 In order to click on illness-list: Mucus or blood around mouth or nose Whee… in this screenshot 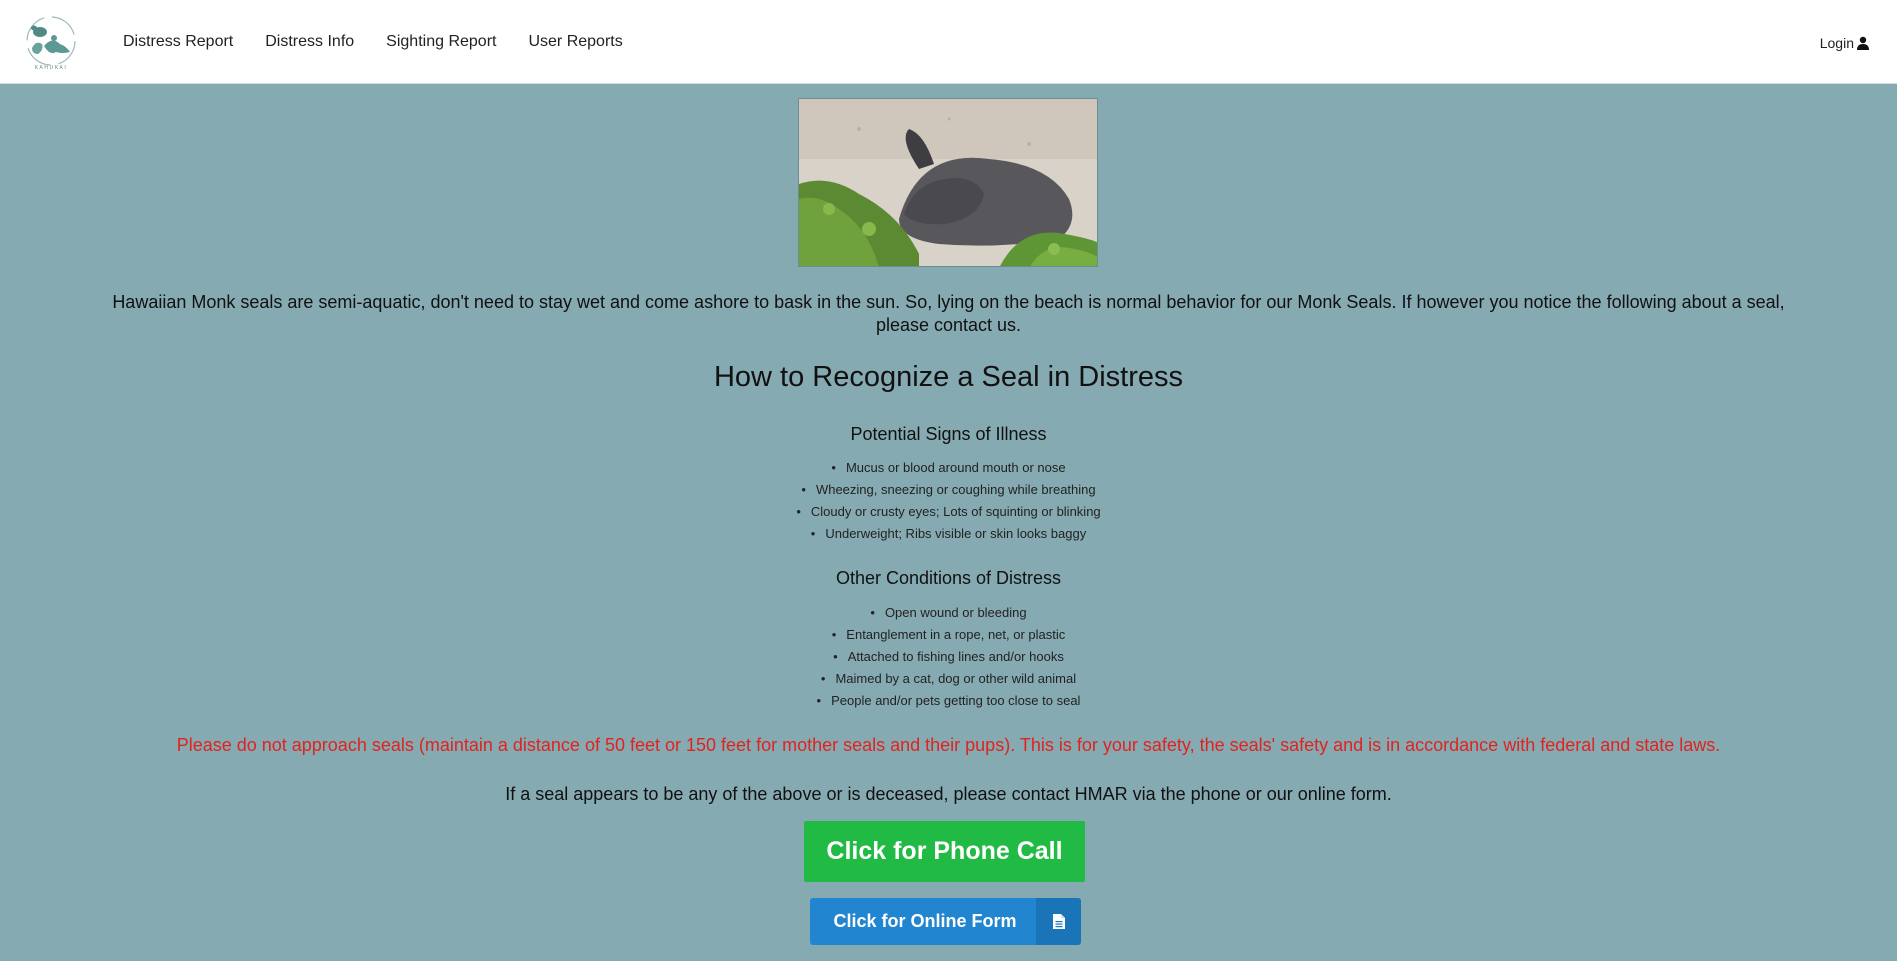, I will do `click(948, 501)`.